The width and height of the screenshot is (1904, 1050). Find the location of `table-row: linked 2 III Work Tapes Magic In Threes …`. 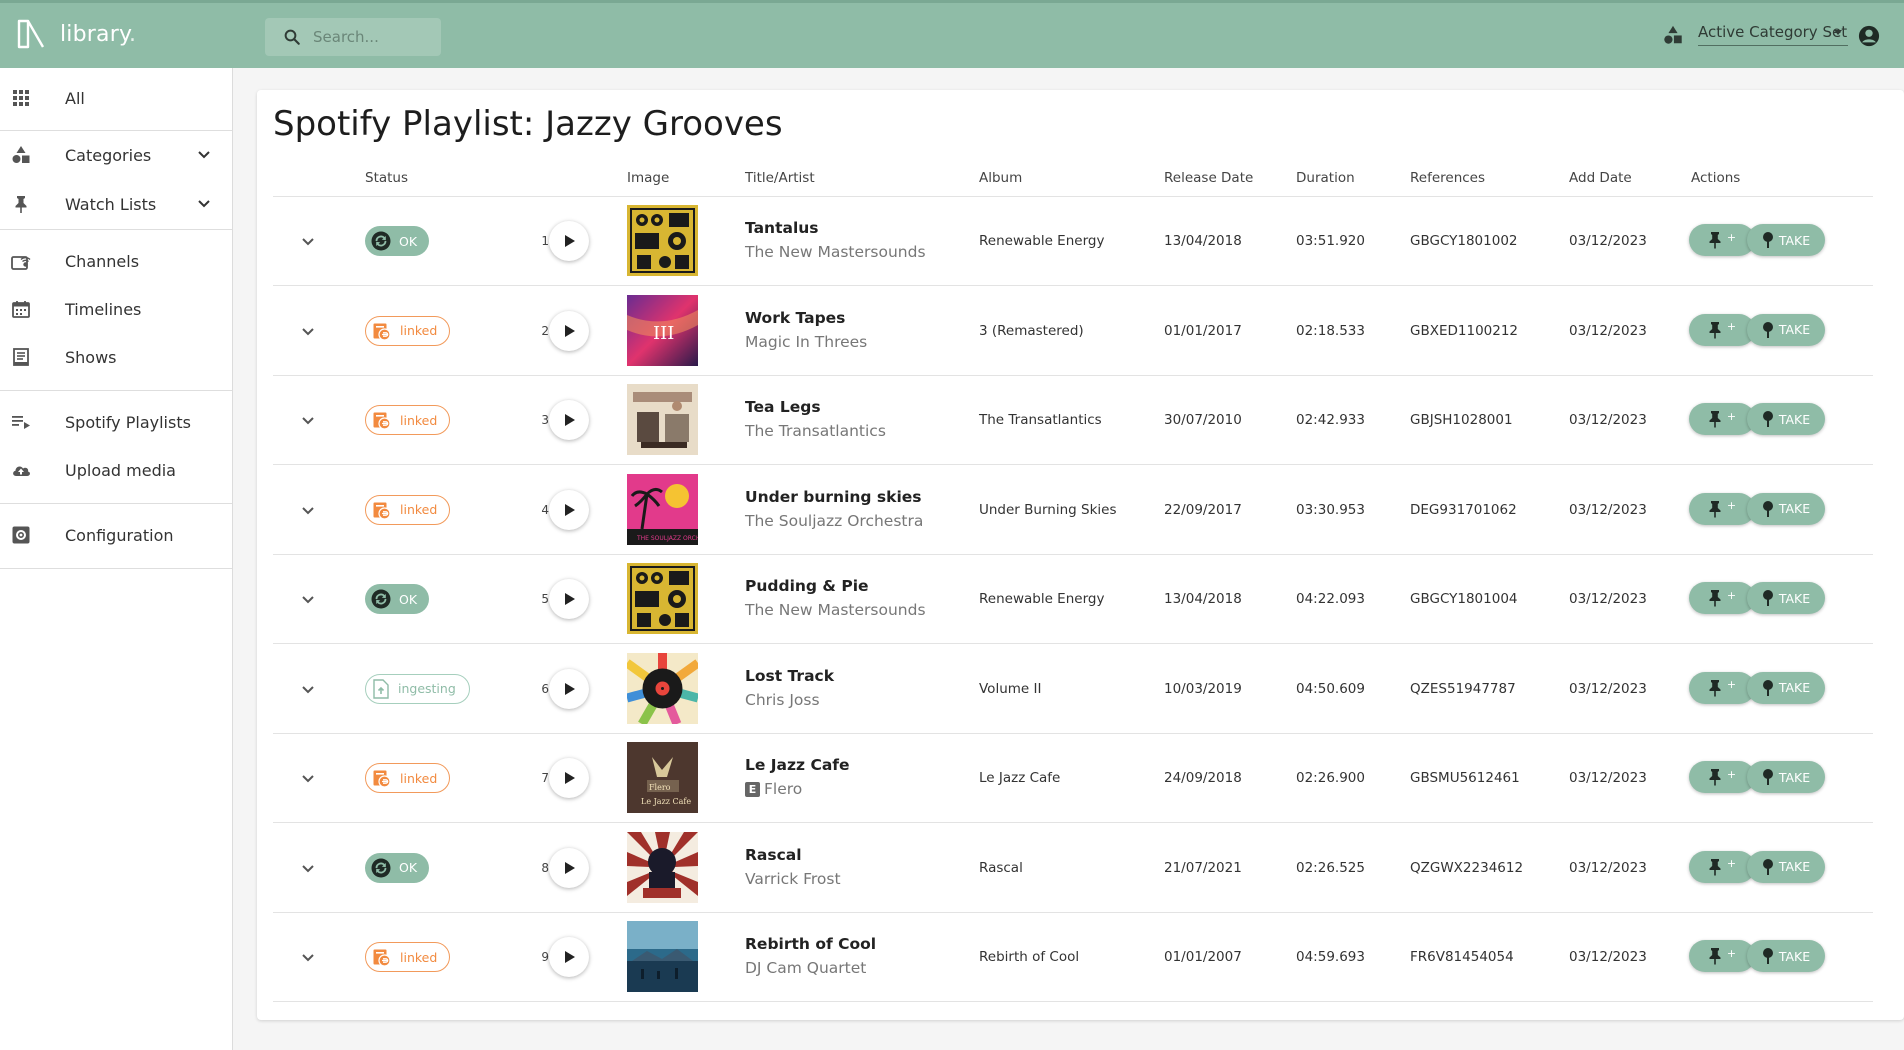

table-row: linked 2 III Work Tapes Magic In Threes … is located at coordinates (1073, 331).